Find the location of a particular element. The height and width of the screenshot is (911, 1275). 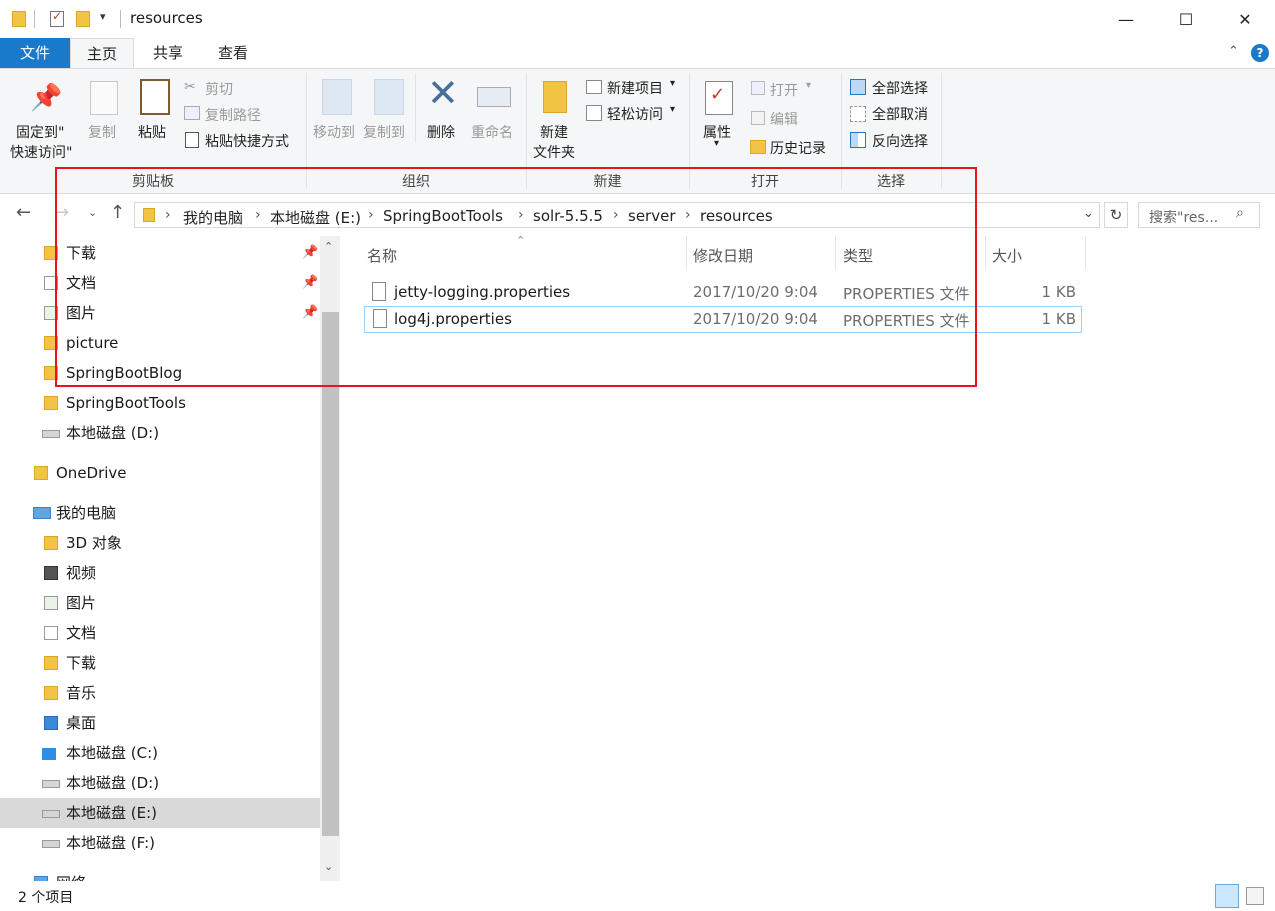

move-to-button: 移动到 is located at coordinates (334, 132).